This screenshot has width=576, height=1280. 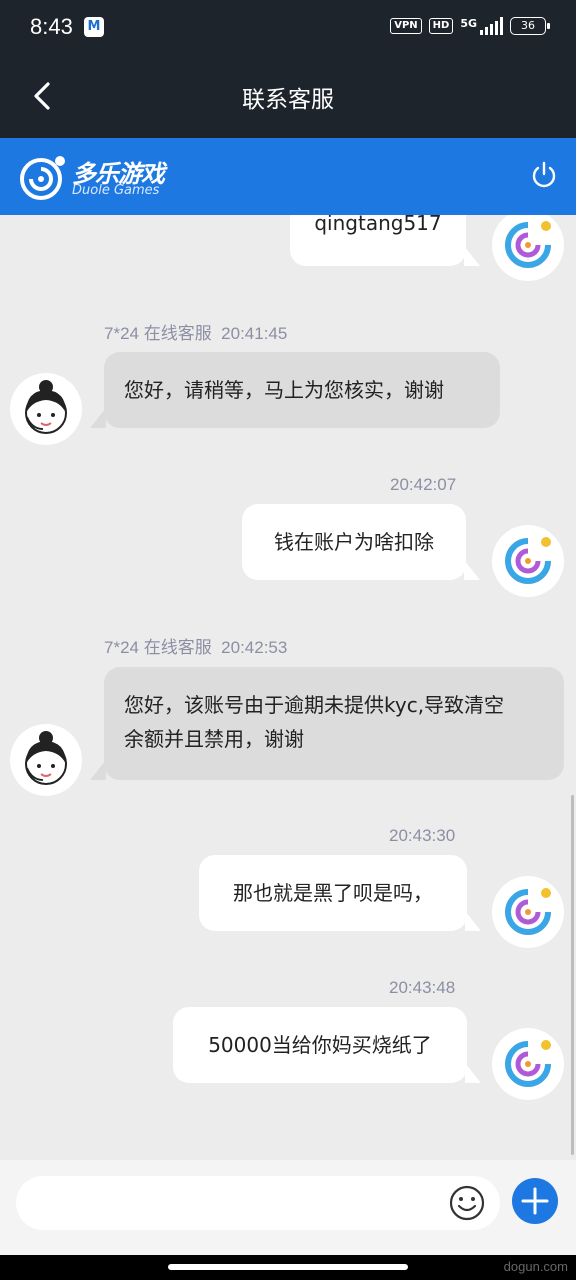 I want to click on message-meta: 7*24 在线客服 20:41:45, so click(x=195, y=331).